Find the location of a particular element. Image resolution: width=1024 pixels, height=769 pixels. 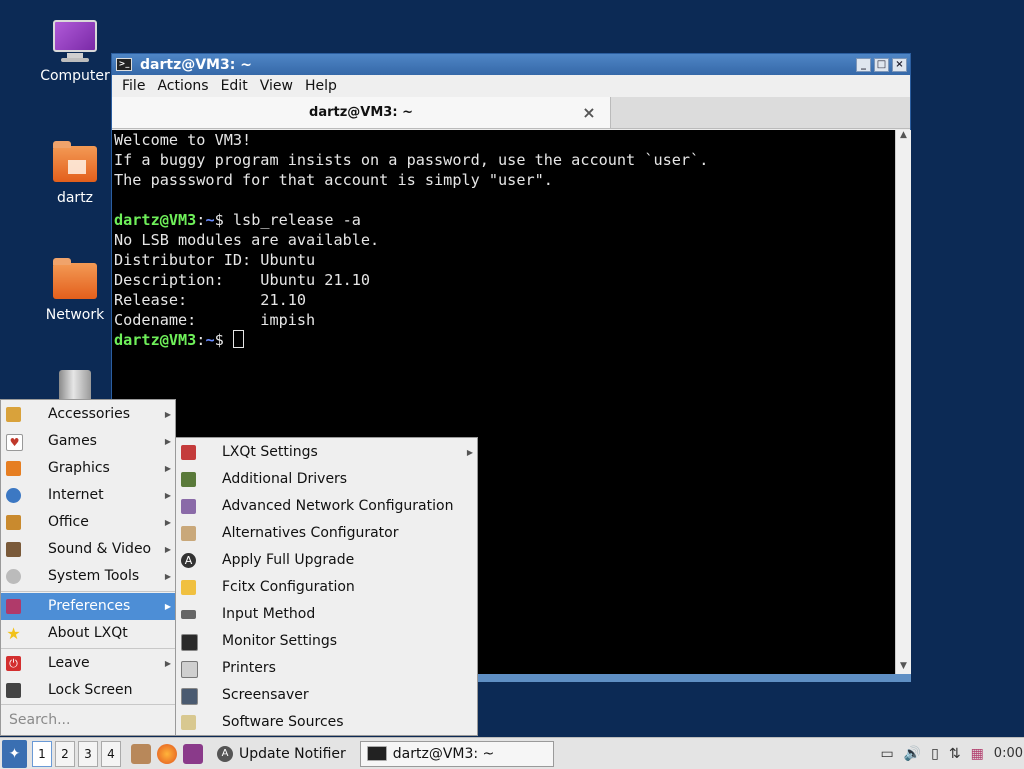

menu-item-office: Office ▶ is located at coordinates (88, 522).